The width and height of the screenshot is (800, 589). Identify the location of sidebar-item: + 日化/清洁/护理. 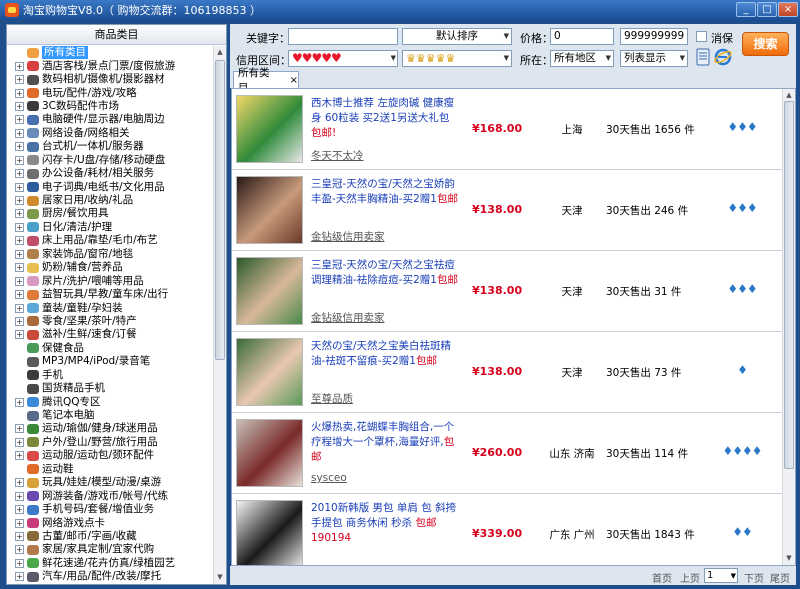
(110, 227).